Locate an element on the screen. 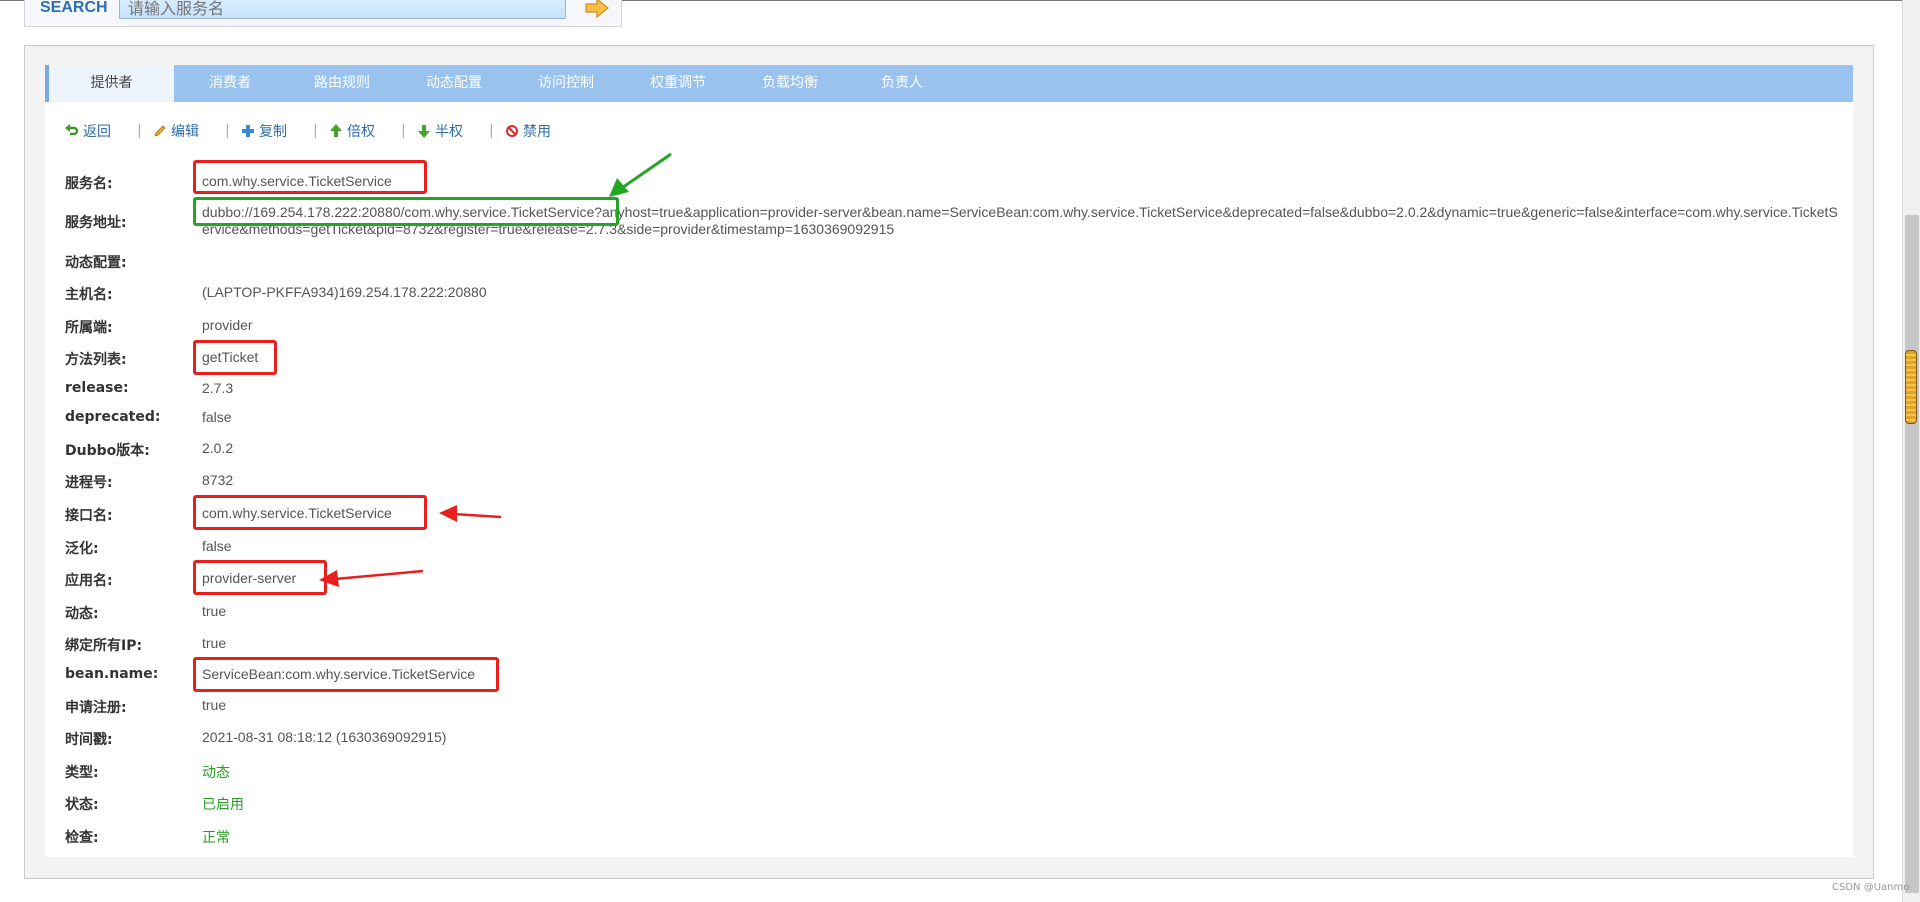 The image size is (1920, 902). check-label: 检查: is located at coordinates (82, 838).